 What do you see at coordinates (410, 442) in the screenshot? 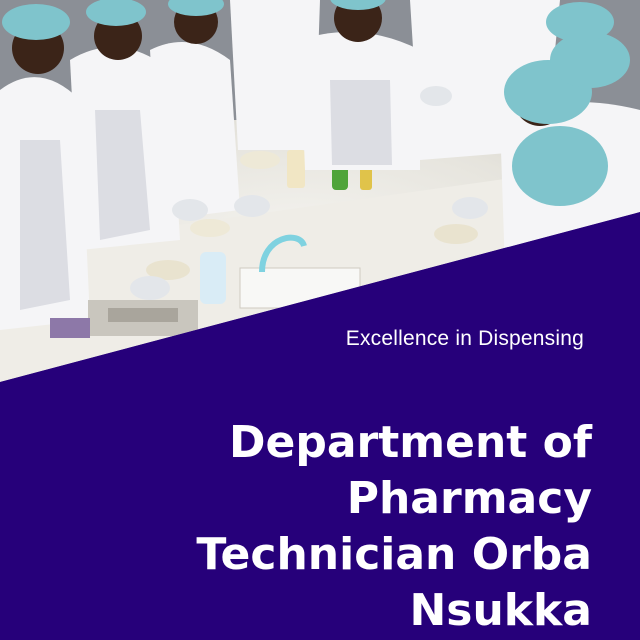
I see `title-line: Department of` at bounding box center [410, 442].